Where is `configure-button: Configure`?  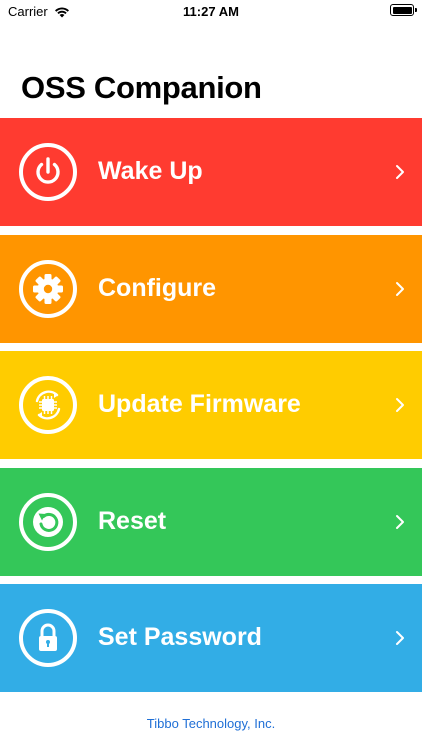 configure-button: Configure is located at coordinates (211, 288).